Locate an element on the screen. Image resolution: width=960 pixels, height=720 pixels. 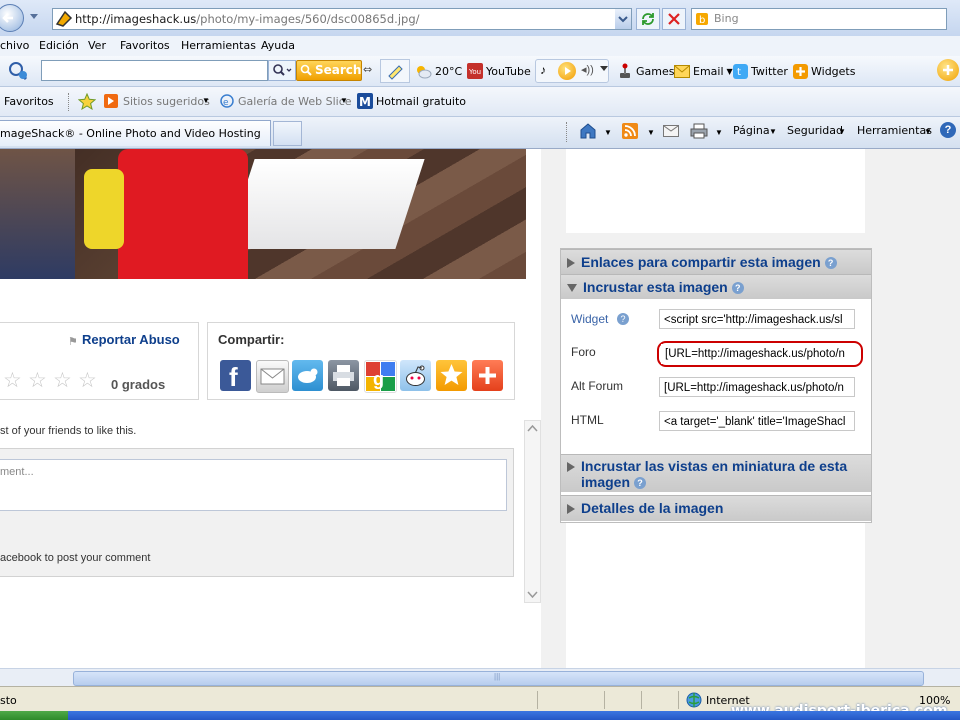
widgets-button: Widgets is located at coordinates (824, 71).